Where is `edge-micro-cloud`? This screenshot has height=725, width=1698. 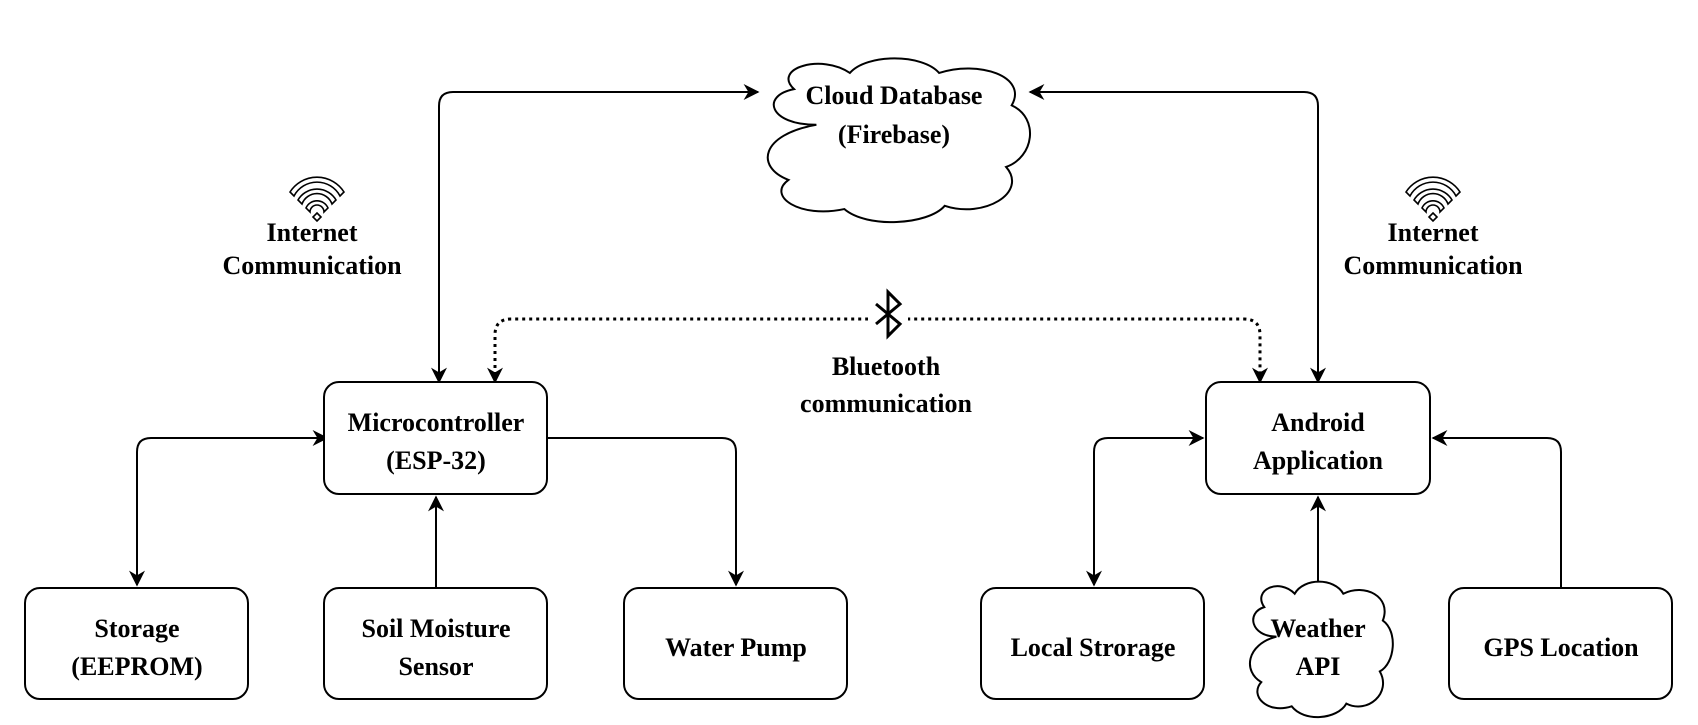 edge-micro-cloud is located at coordinates (595, 234).